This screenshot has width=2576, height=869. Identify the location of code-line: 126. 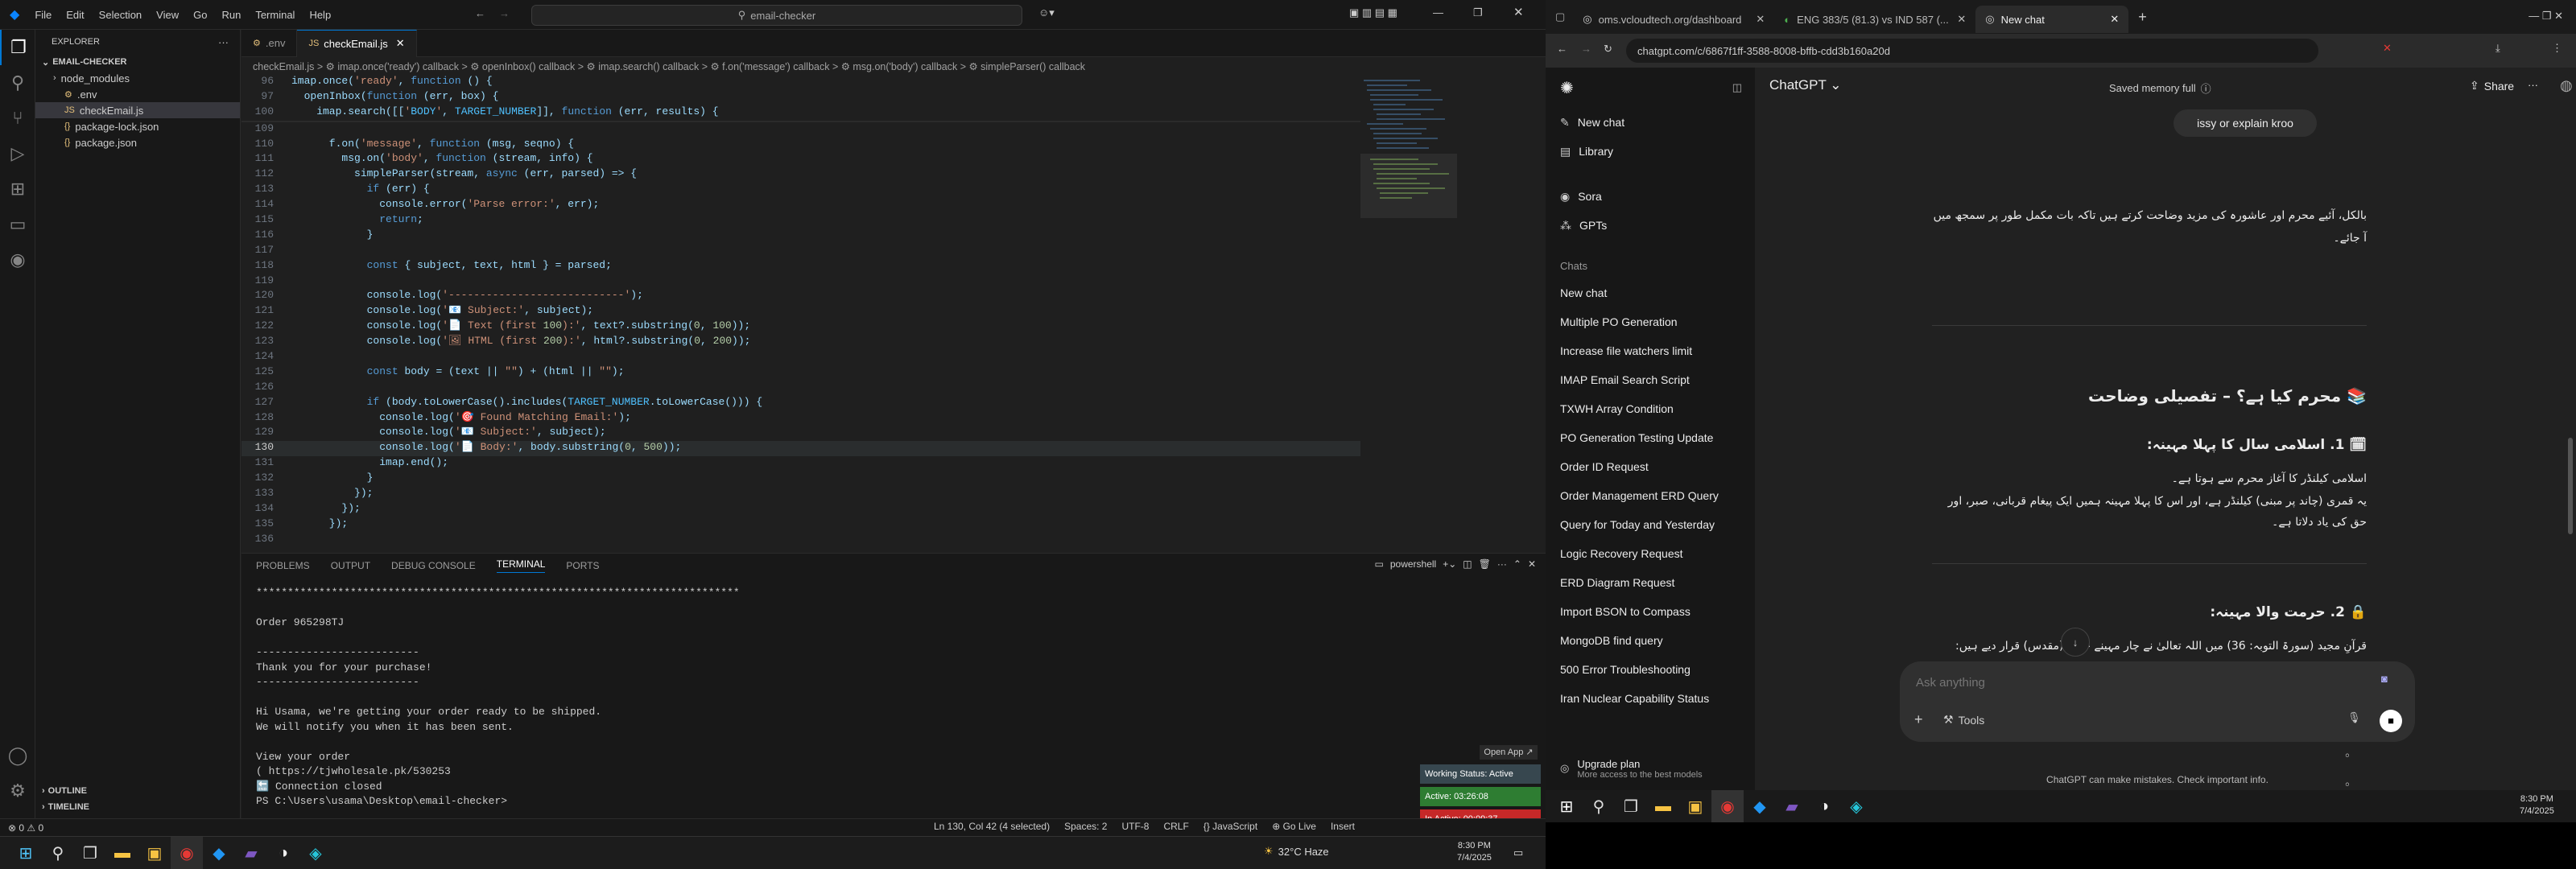
(842, 388).